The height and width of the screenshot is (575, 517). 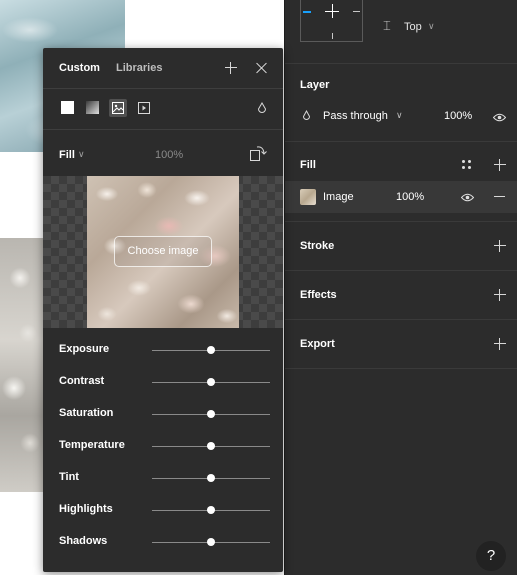 What do you see at coordinates (356, 11) in the screenshot?
I see `constraint-right` at bounding box center [356, 11].